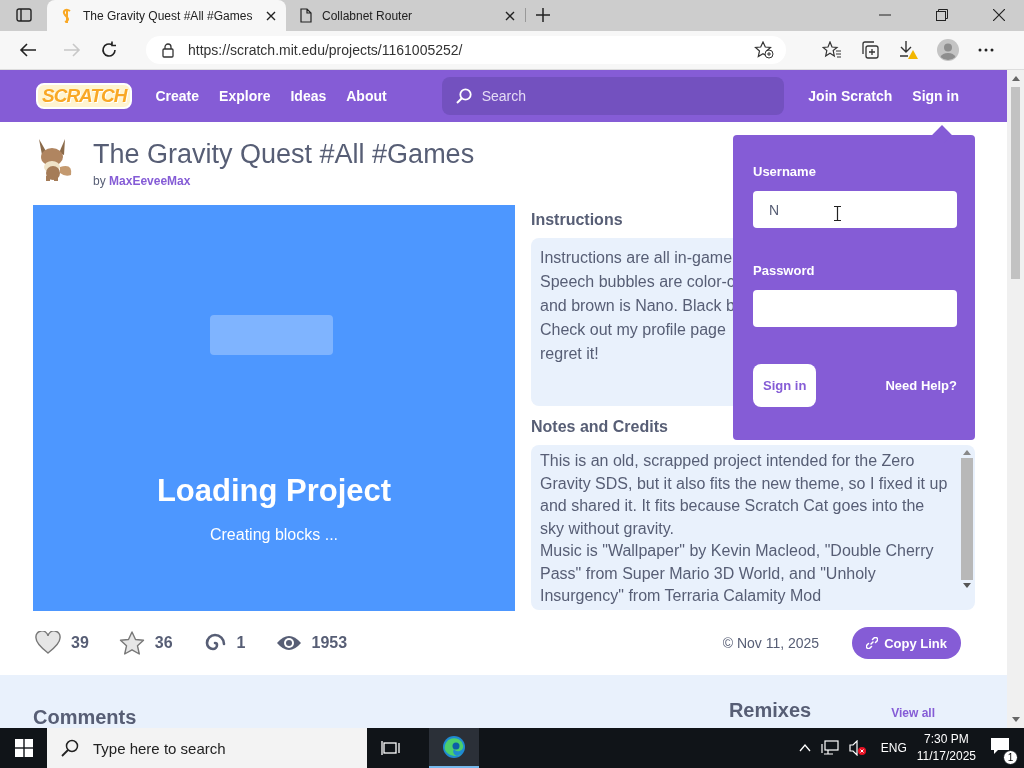 The image size is (1024, 768). I want to click on browser-tab: The Gravity Quest #All #Games, so click(166, 15).